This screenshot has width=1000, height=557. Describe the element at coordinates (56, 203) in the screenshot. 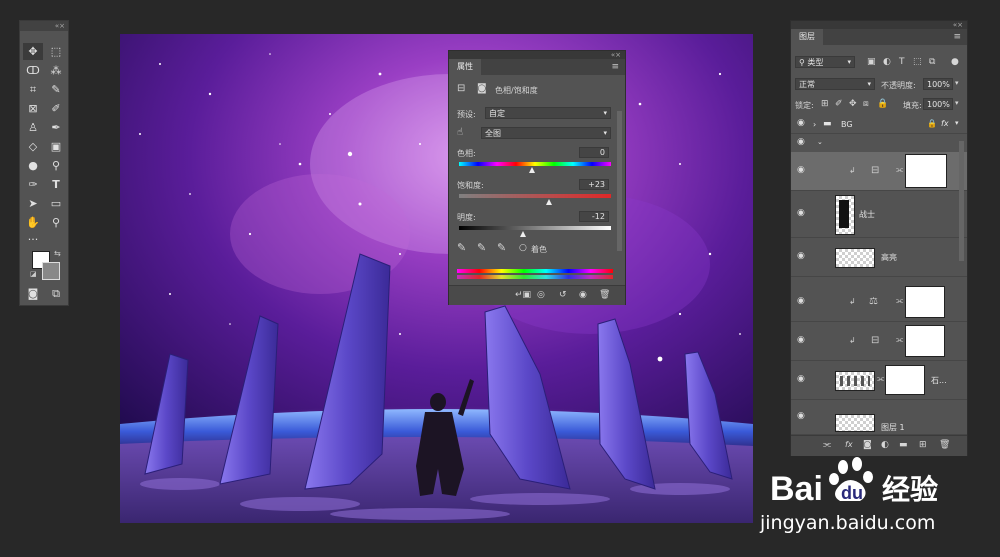

I see `rectangle-tool-icon: ▭` at that location.